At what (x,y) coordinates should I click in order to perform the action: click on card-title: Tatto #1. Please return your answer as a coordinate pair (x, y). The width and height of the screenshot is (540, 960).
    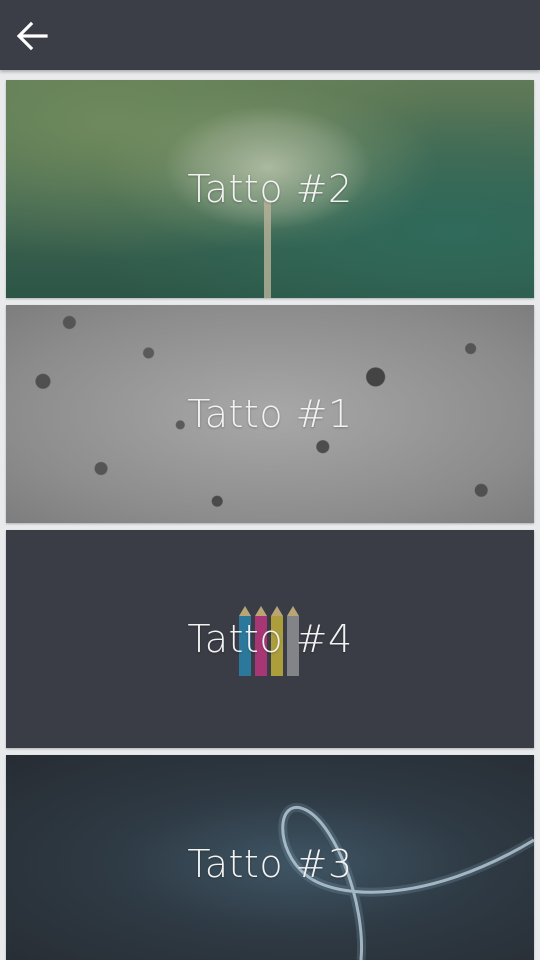
    Looking at the image, I should click on (270, 414).